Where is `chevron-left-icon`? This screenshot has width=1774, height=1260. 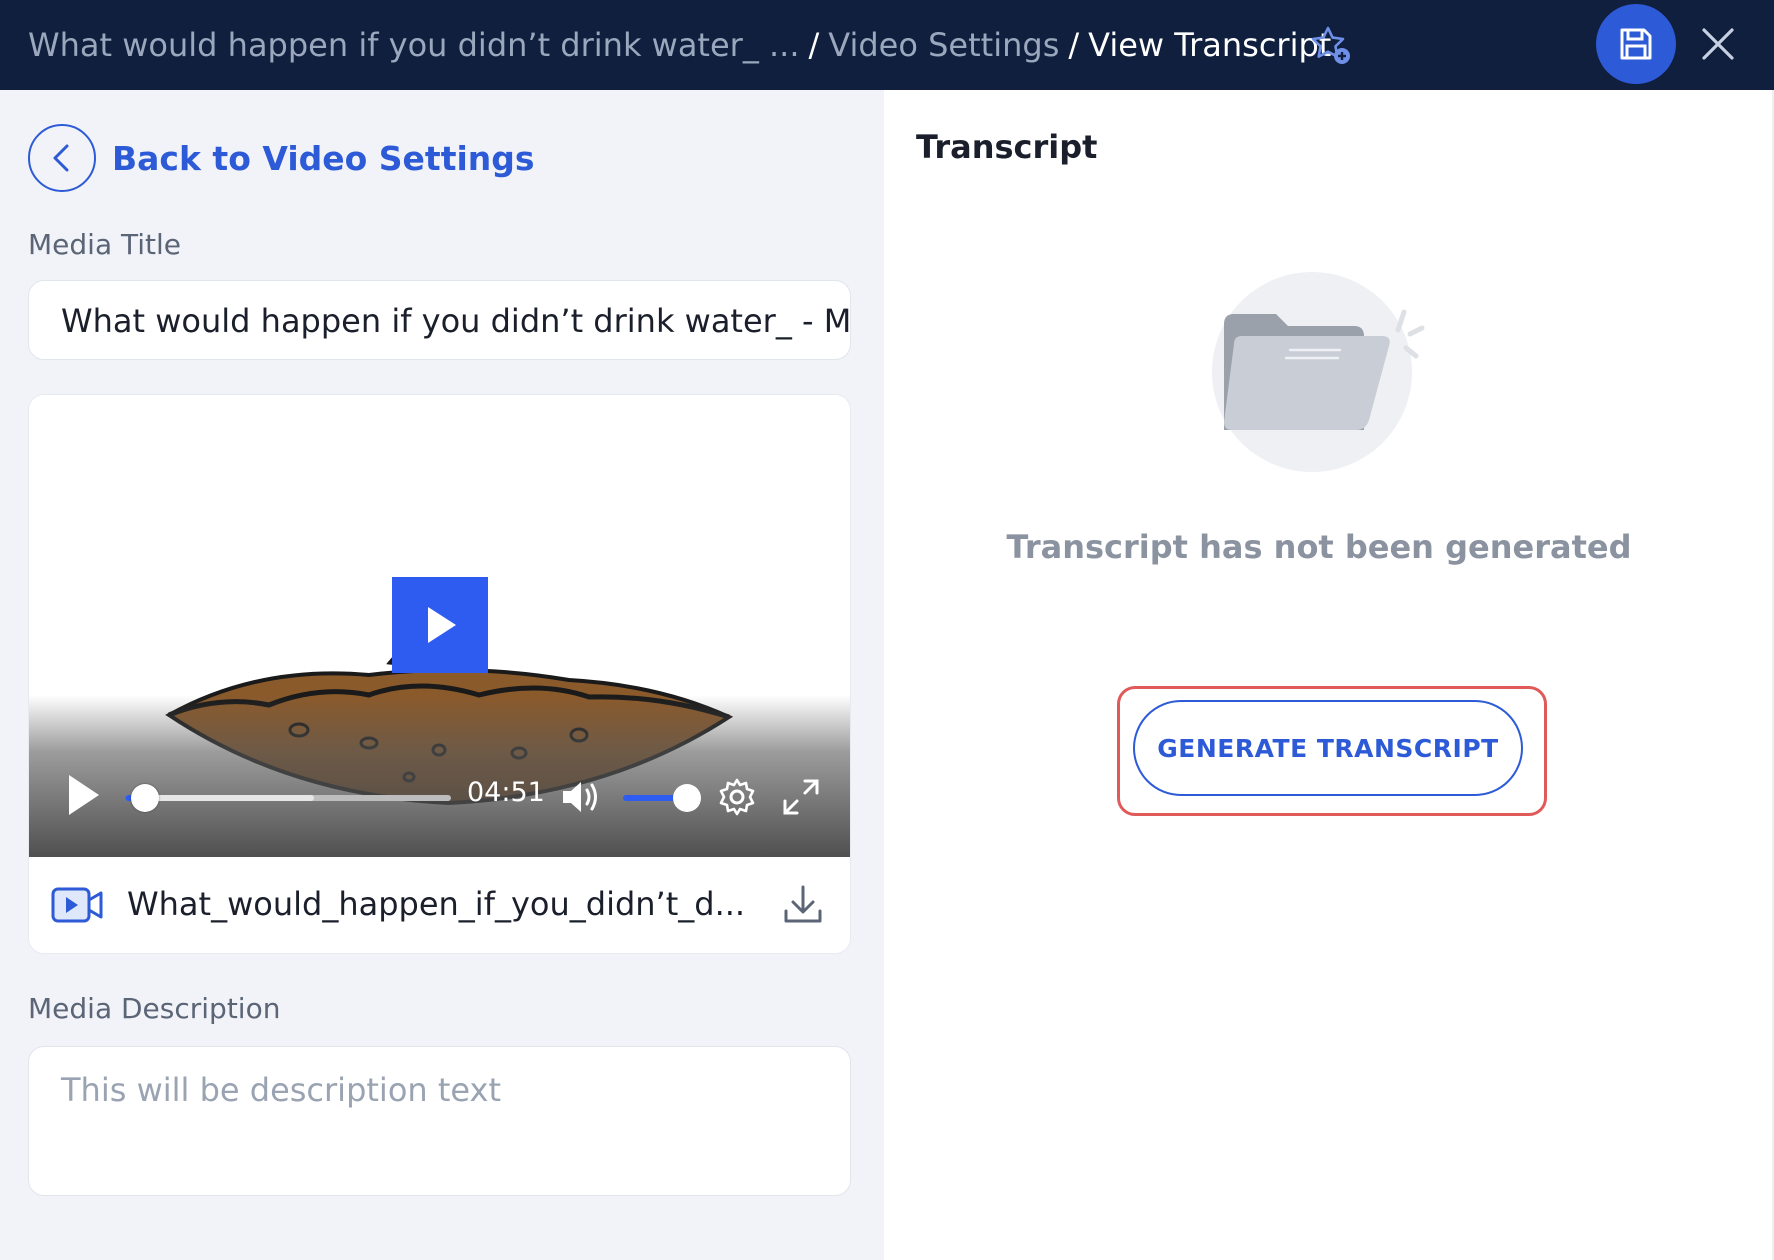 chevron-left-icon is located at coordinates (61, 158).